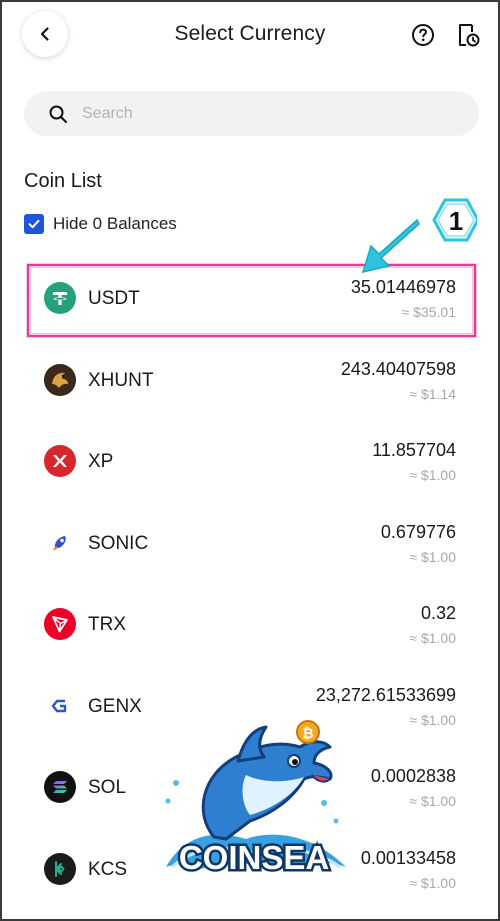 The width and height of the screenshot is (500, 921). I want to click on coin-symbol: USDT, so click(114, 298).